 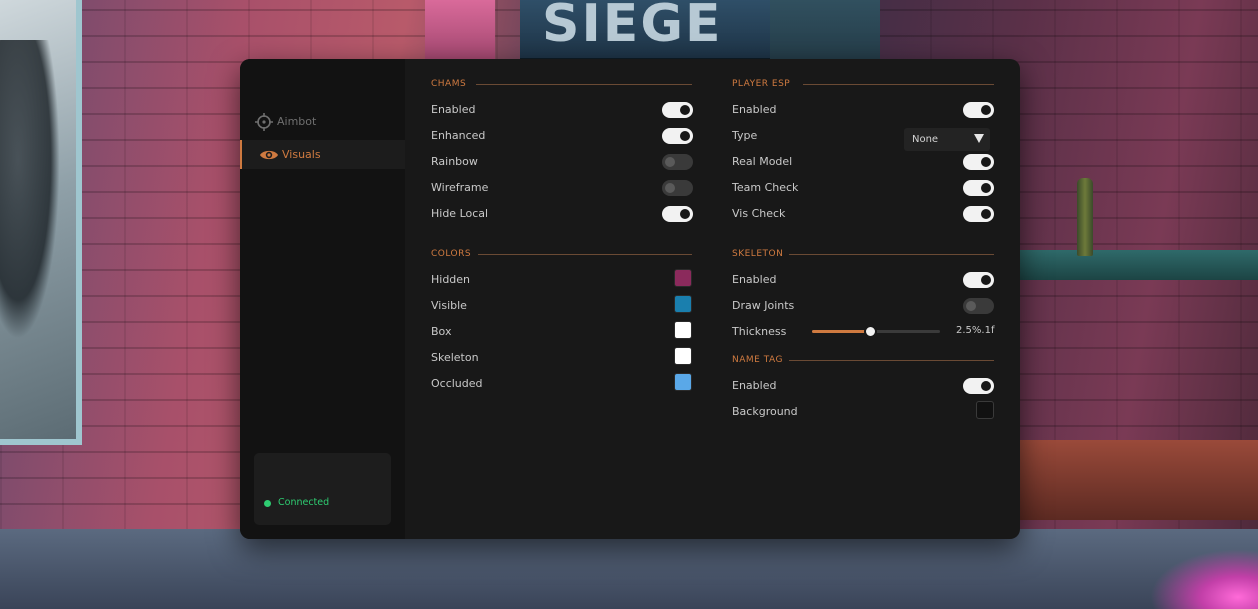 I want to click on skeleton-thickness-value: 2.5%.1f, so click(x=975, y=330).